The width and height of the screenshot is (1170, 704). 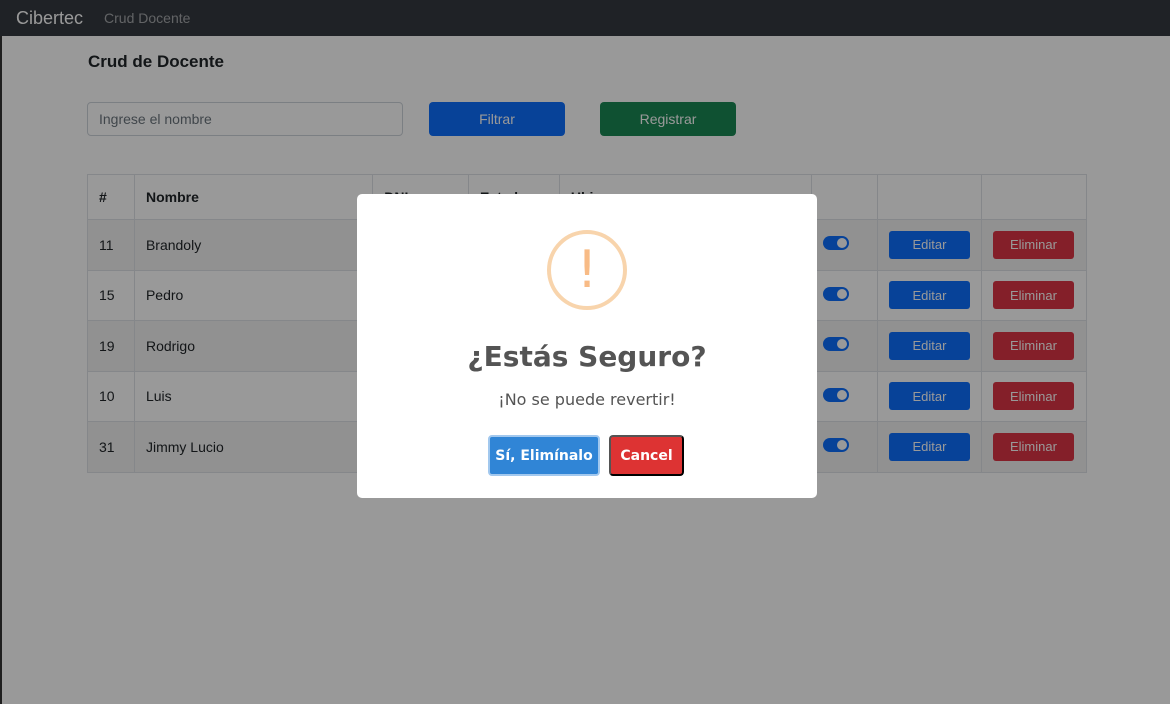 I want to click on window-left-border, so click(x=1, y=370).